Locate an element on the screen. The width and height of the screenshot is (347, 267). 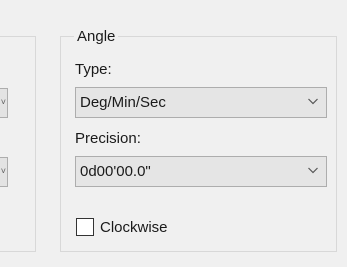
type-label: Type: is located at coordinates (93, 69).